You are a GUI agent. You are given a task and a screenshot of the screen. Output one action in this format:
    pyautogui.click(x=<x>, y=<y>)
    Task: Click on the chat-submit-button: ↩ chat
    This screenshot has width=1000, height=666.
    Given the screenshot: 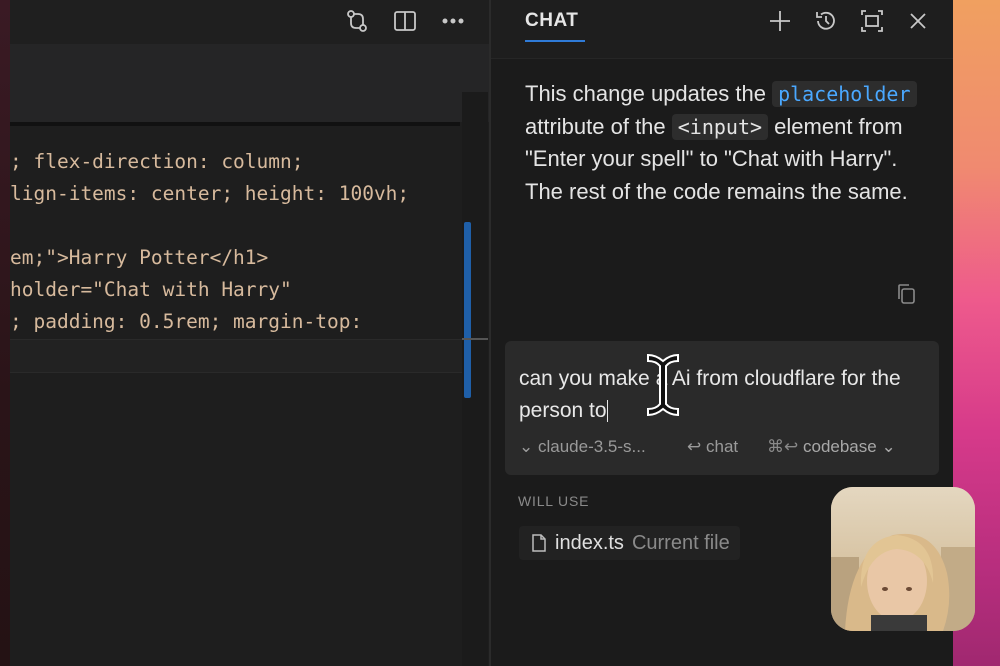 What is the action you would take?
    pyautogui.click(x=712, y=447)
    